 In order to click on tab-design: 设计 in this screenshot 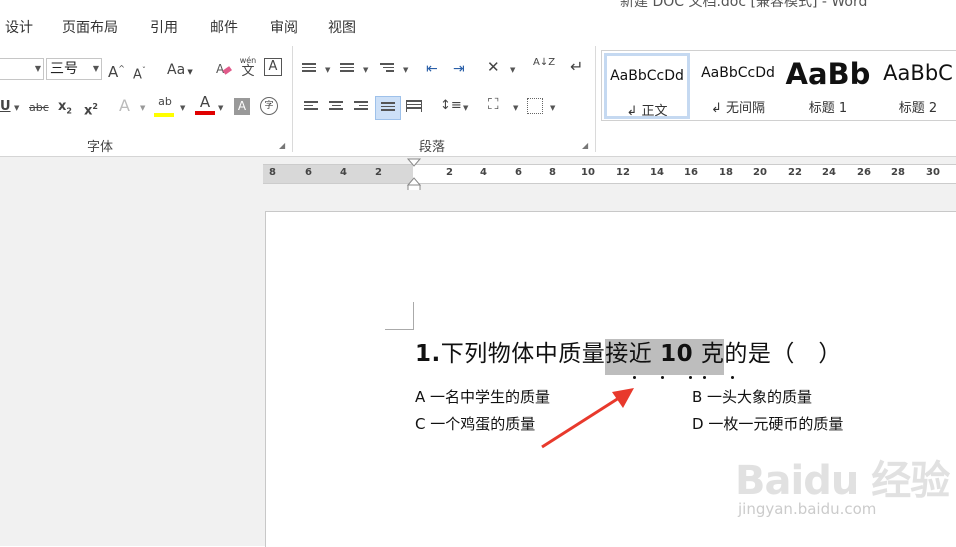, I will do `click(19, 27)`.